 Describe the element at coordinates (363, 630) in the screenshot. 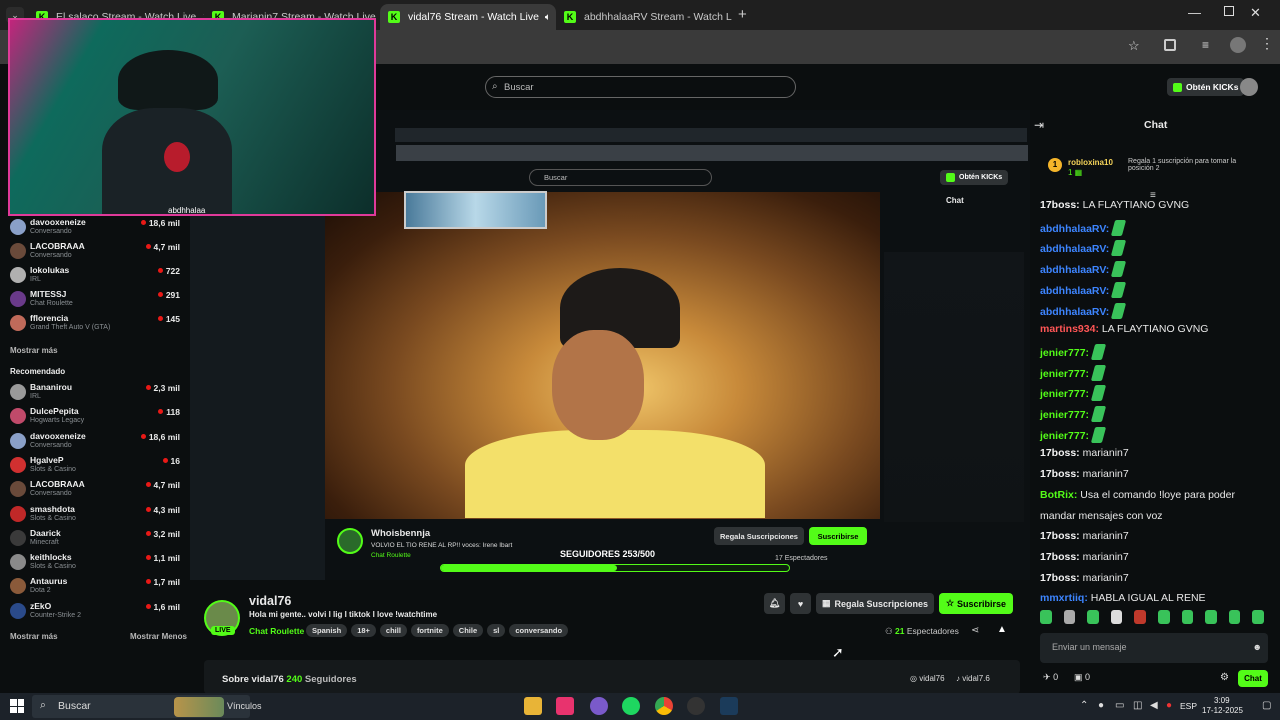

I see `stream-tag: 18+` at that location.